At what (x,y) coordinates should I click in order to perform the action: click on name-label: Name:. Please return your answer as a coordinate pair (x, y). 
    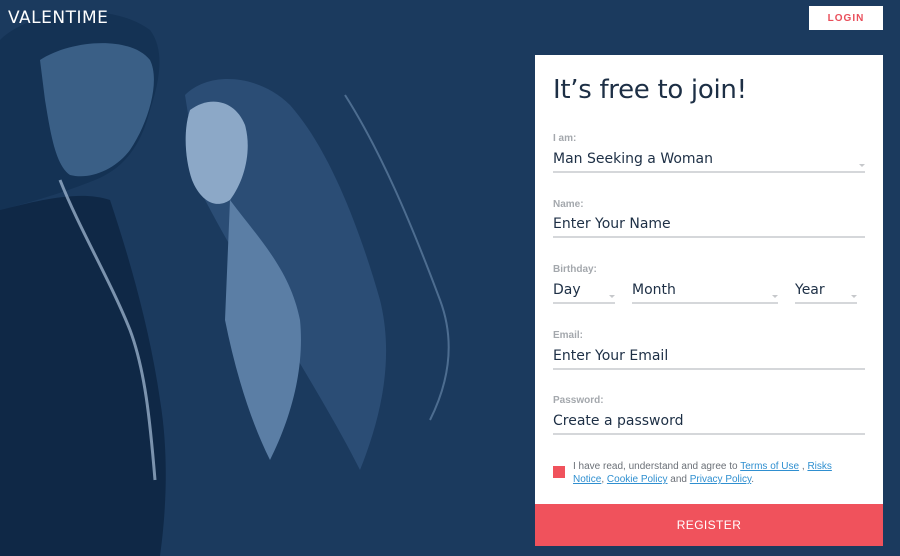
    Looking at the image, I should click on (568, 204).